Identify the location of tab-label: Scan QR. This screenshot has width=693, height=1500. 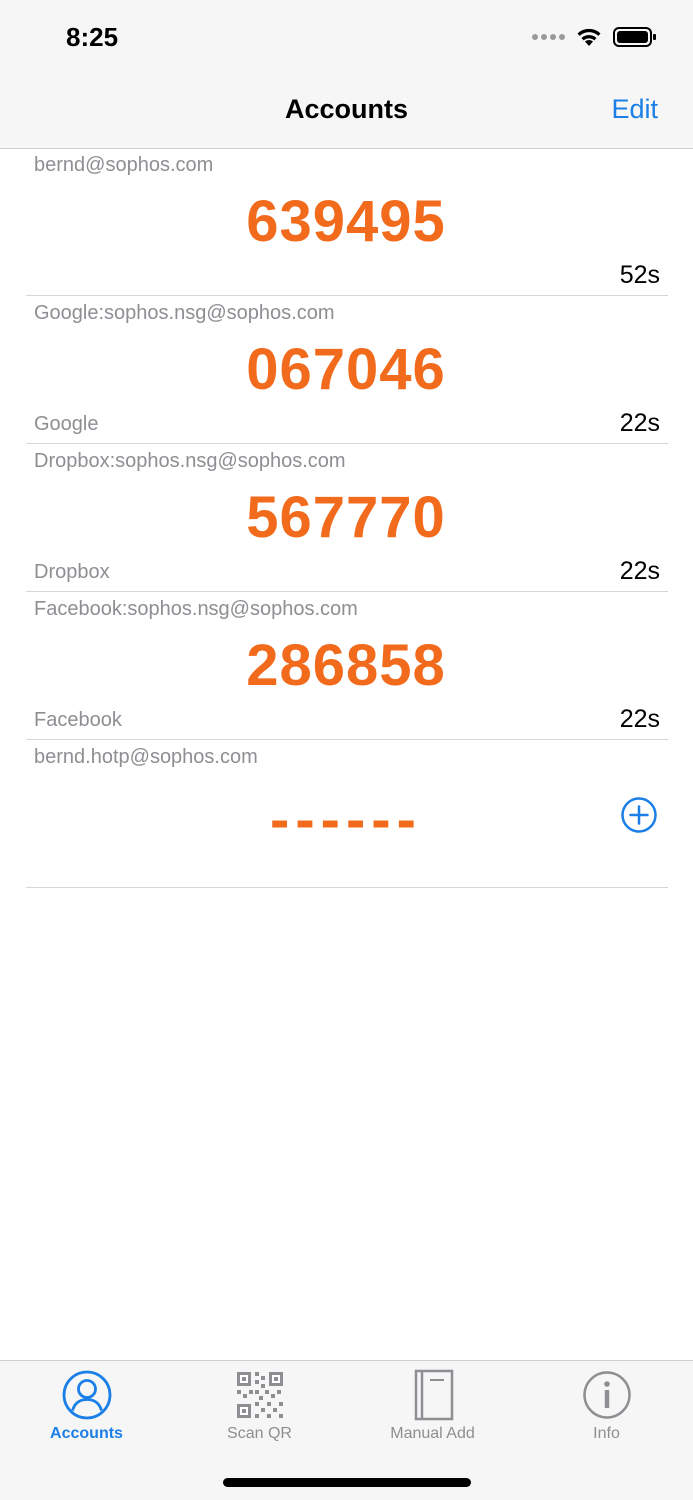
(259, 1433).